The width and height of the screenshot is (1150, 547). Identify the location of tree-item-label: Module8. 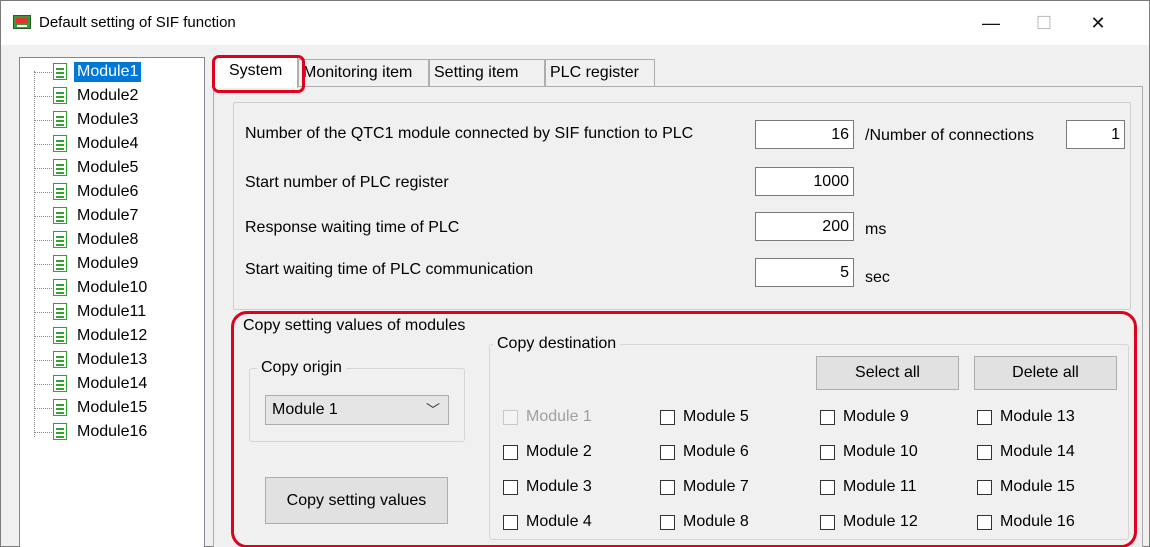
(108, 239).